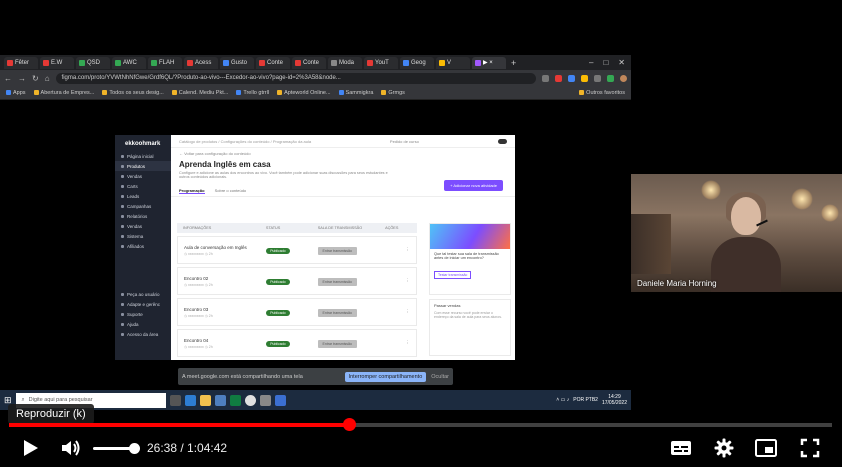 The image size is (842, 467). Describe the element at coordinates (22, 78) in the screenshot. I see `forward-arrow-icon: →` at that location.